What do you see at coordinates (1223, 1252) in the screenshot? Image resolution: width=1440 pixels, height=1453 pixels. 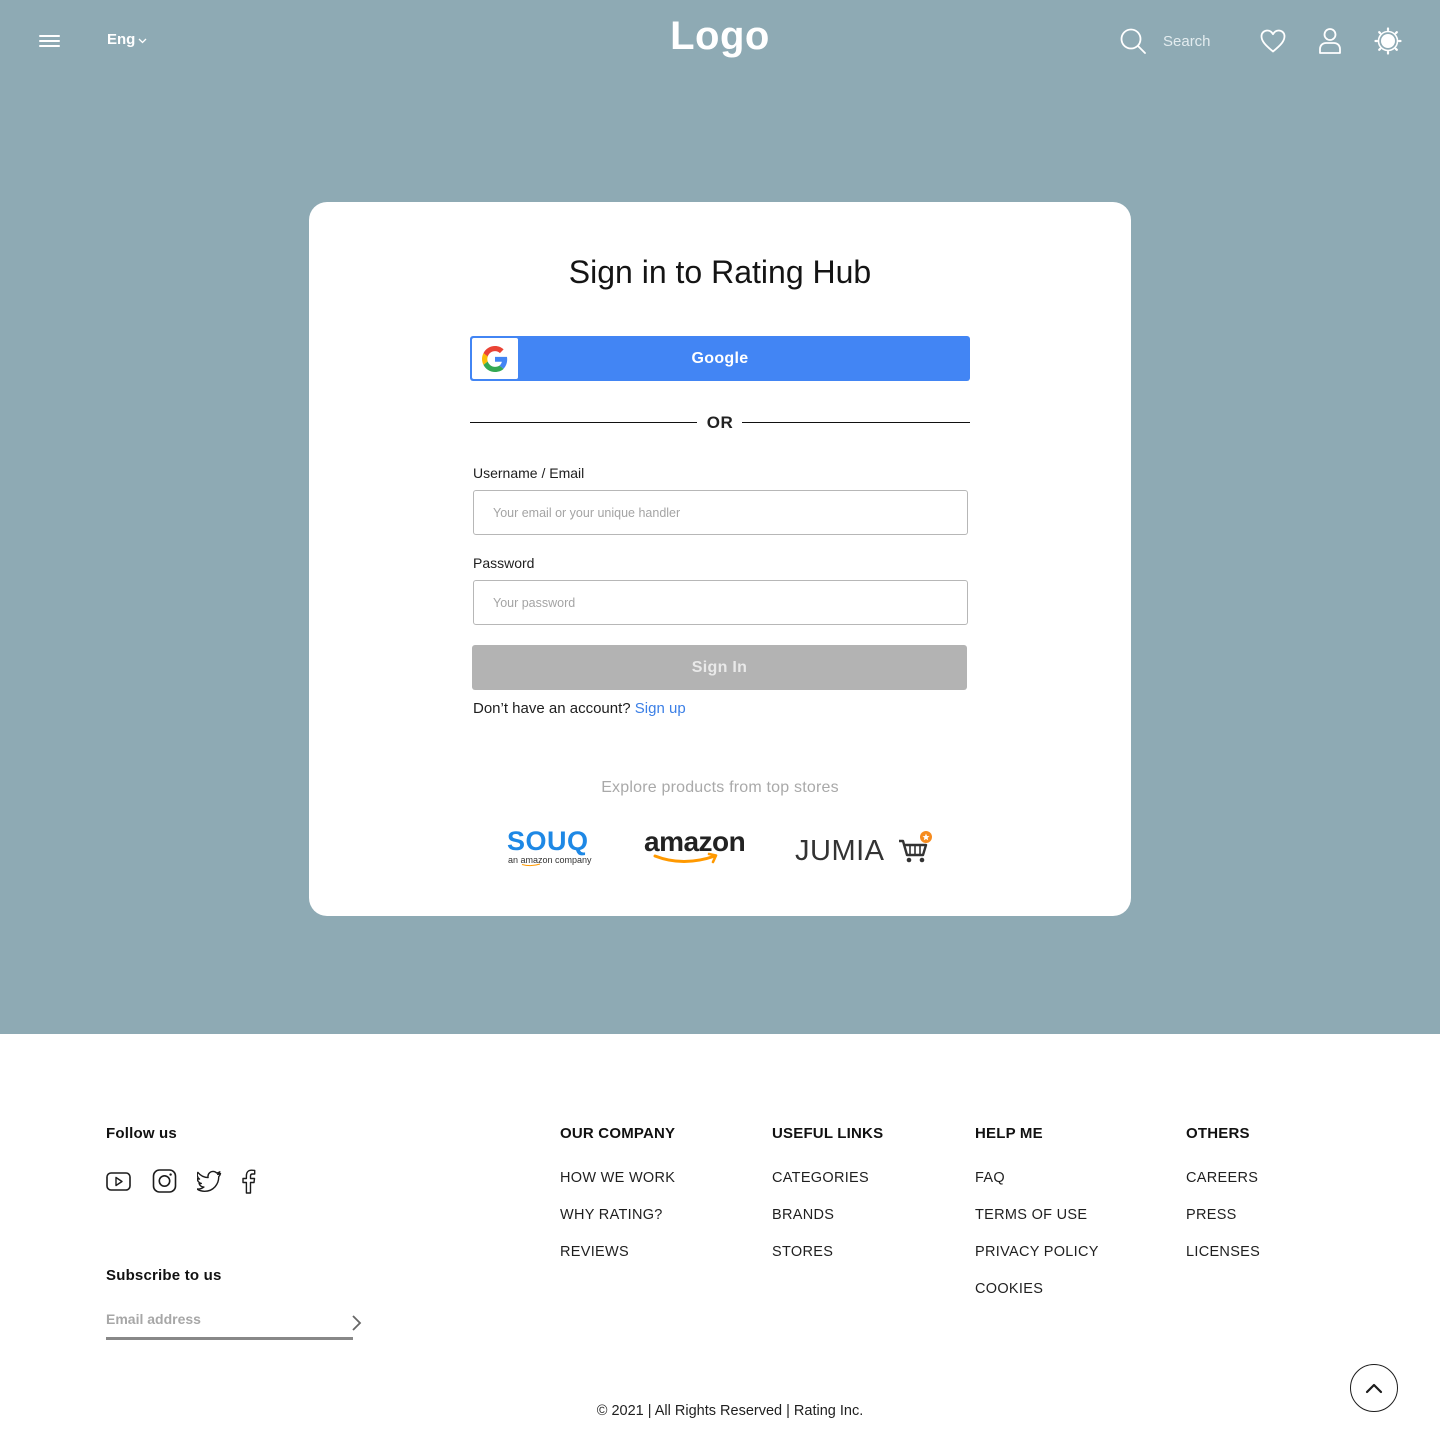 I see `footer-link-licenses: LICENSES` at bounding box center [1223, 1252].